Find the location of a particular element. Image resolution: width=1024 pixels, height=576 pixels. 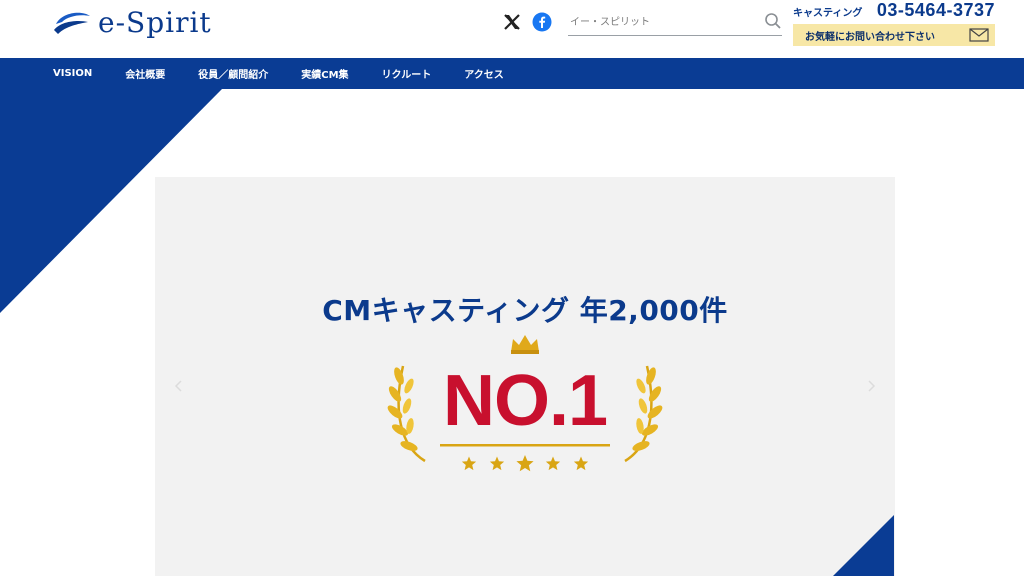

nav-item-recruit: リクルート is located at coordinates (407, 73).